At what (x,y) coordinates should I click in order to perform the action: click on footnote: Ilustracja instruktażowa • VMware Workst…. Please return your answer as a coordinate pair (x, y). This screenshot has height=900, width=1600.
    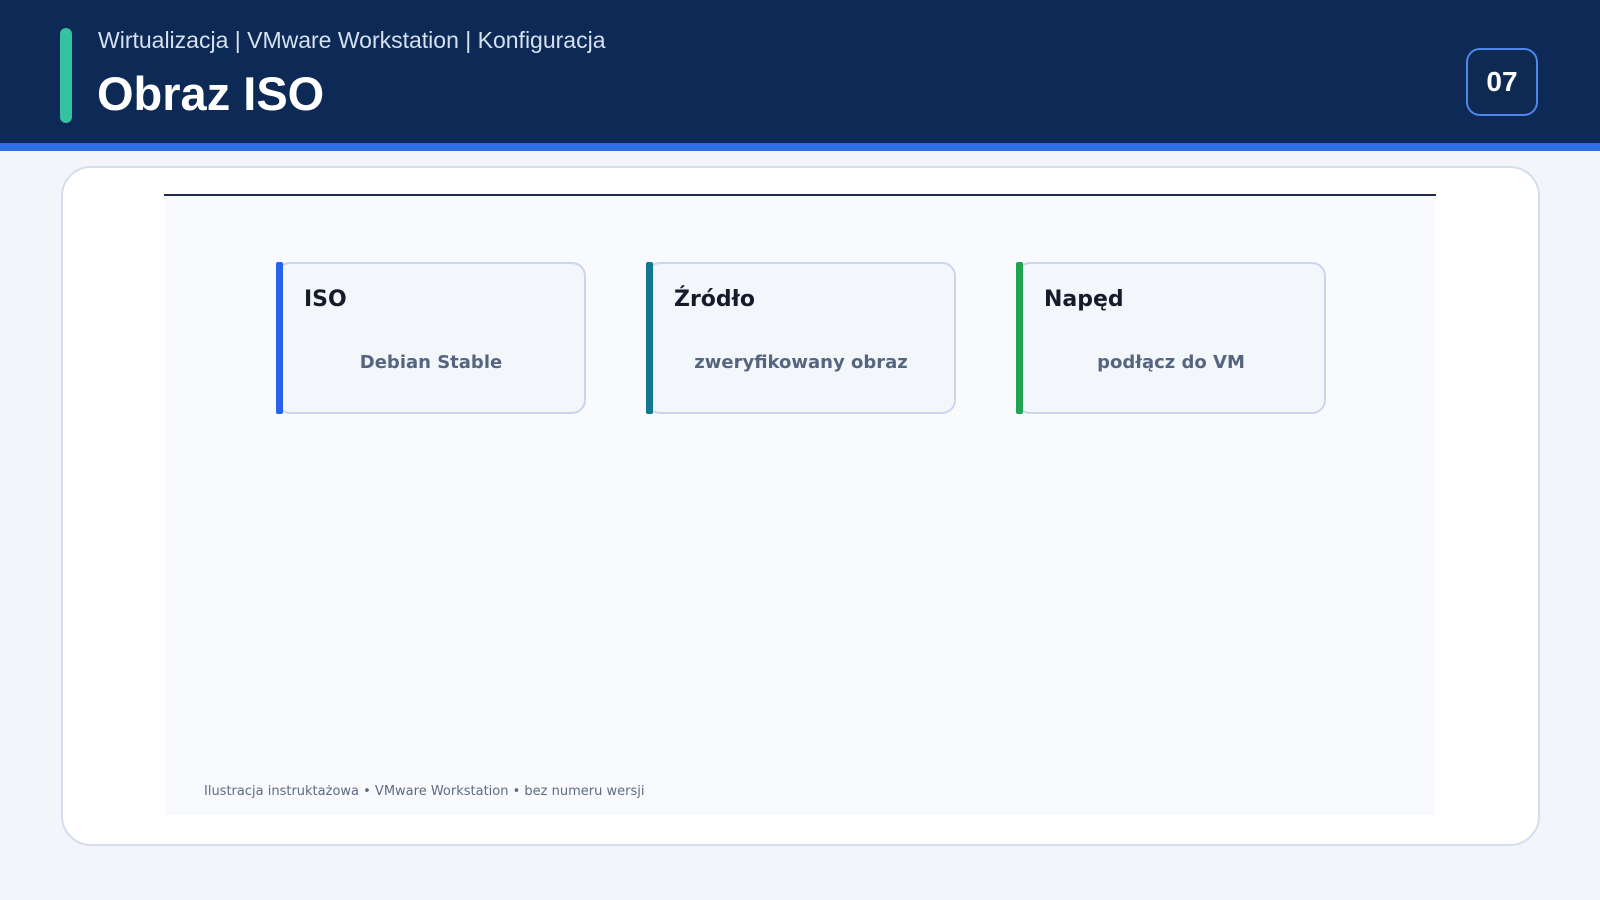
    Looking at the image, I should click on (424, 791).